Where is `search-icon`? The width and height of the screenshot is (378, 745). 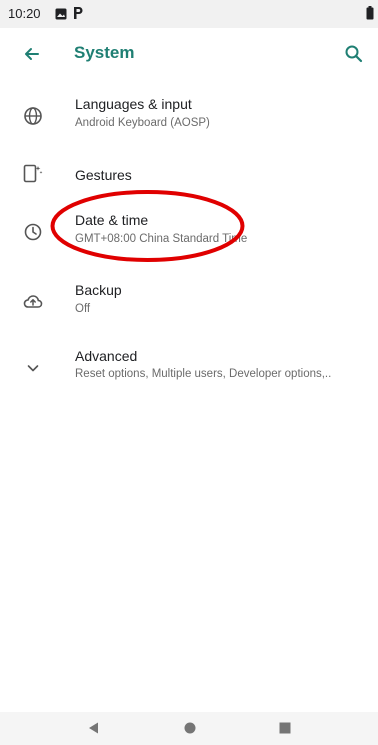 search-icon is located at coordinates (354, 54).